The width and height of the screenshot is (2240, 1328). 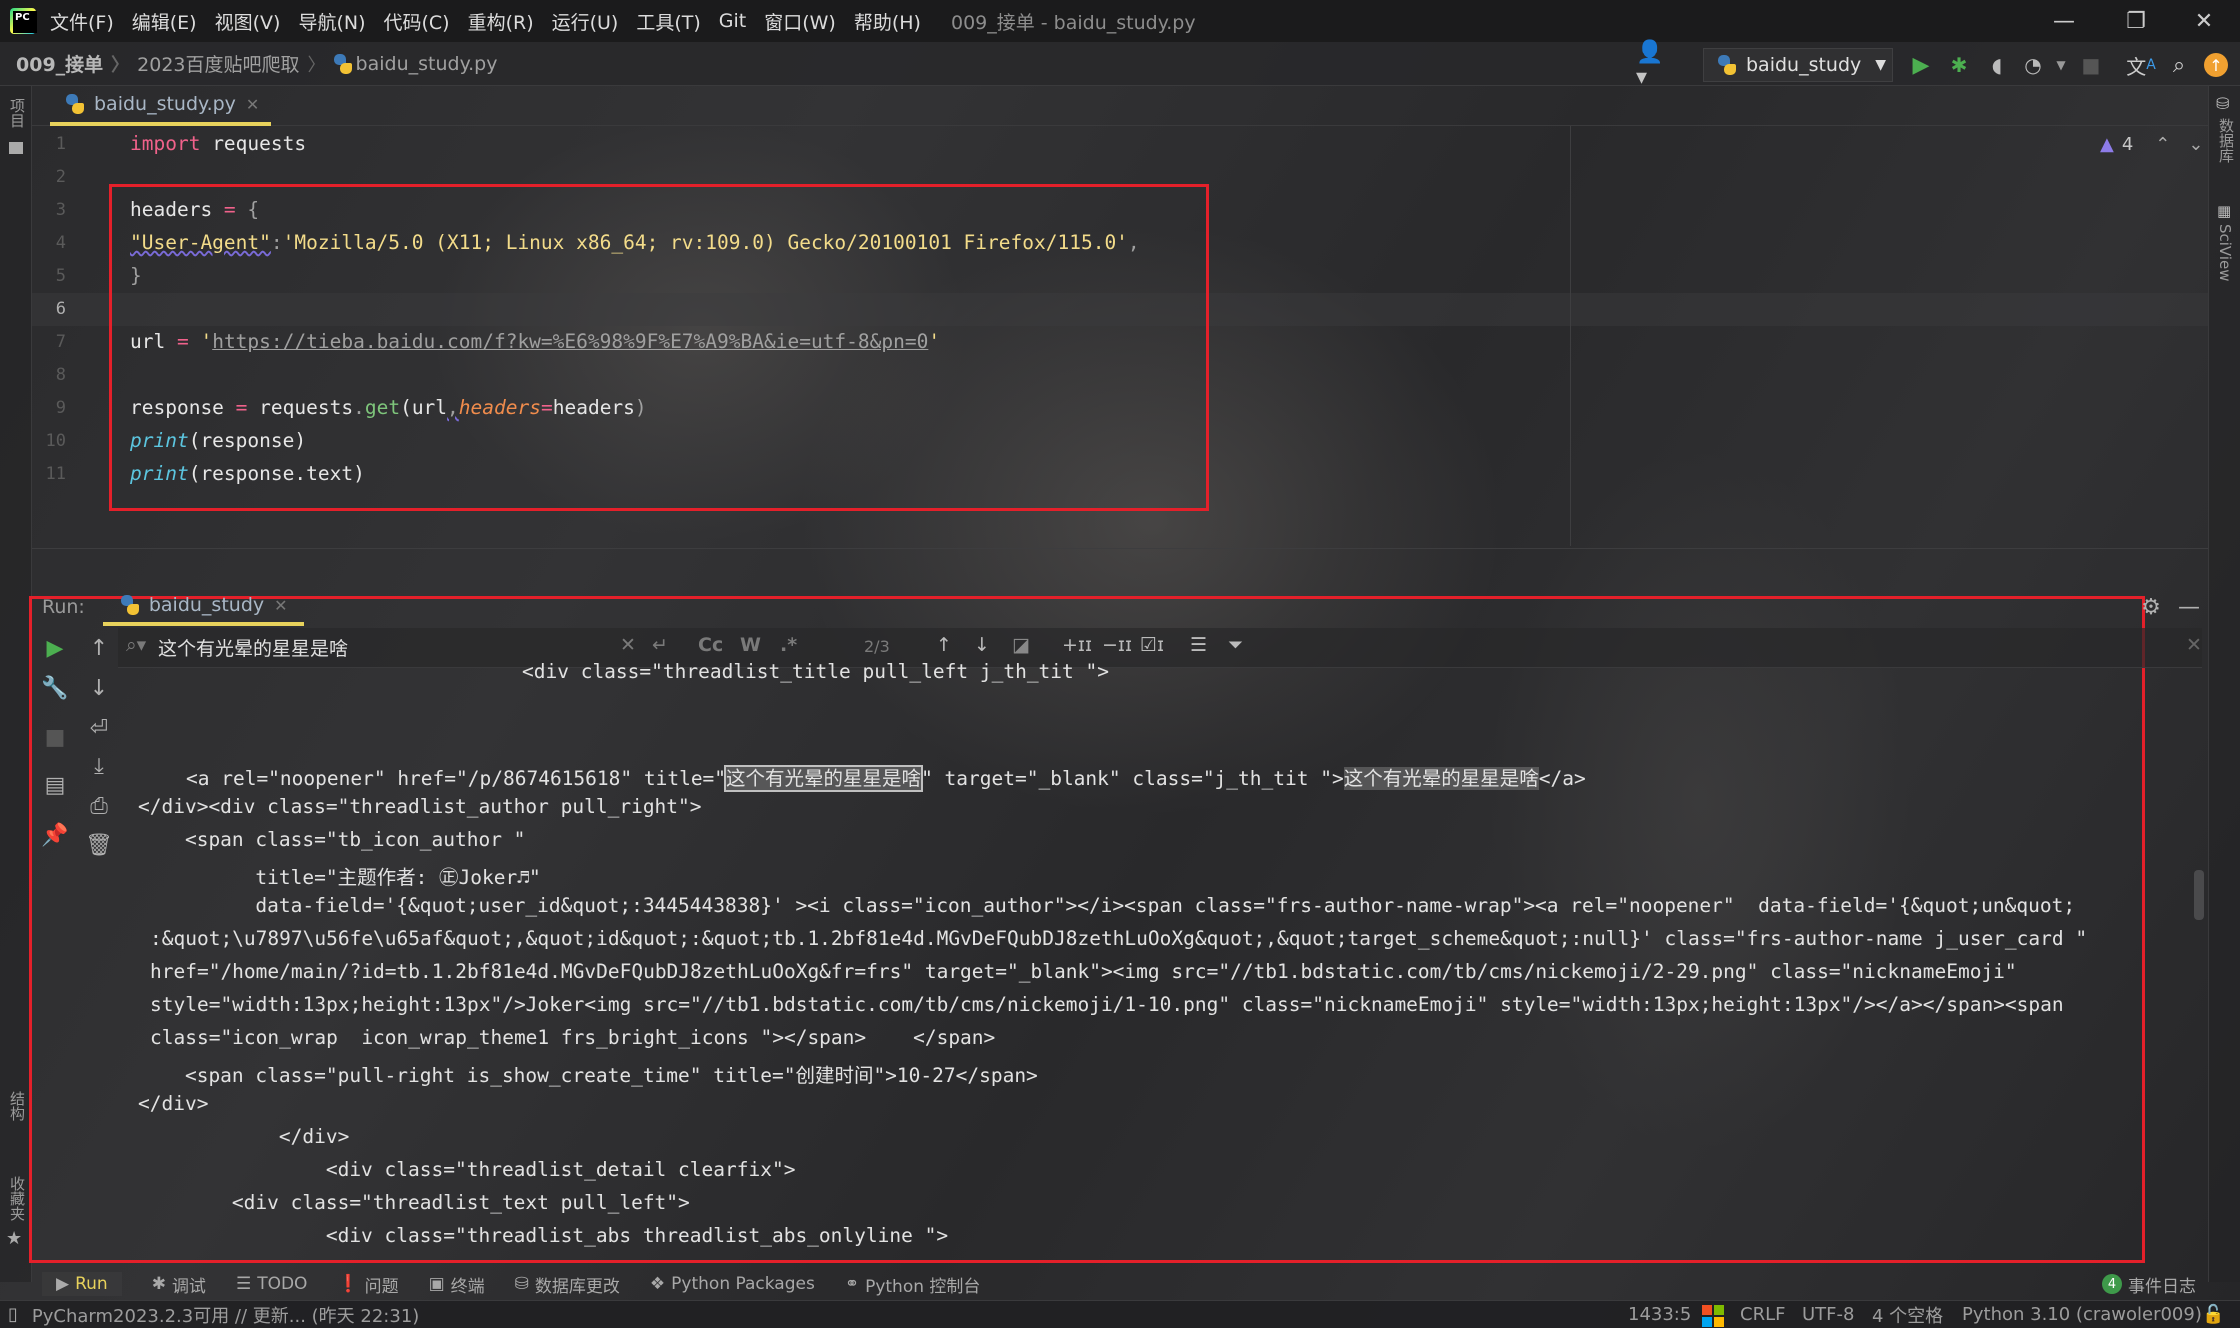 What do you see at coordinates (99, 845) in the screenshot?
I see `trash-icon: 🗑` at bounding box center [99, 845].